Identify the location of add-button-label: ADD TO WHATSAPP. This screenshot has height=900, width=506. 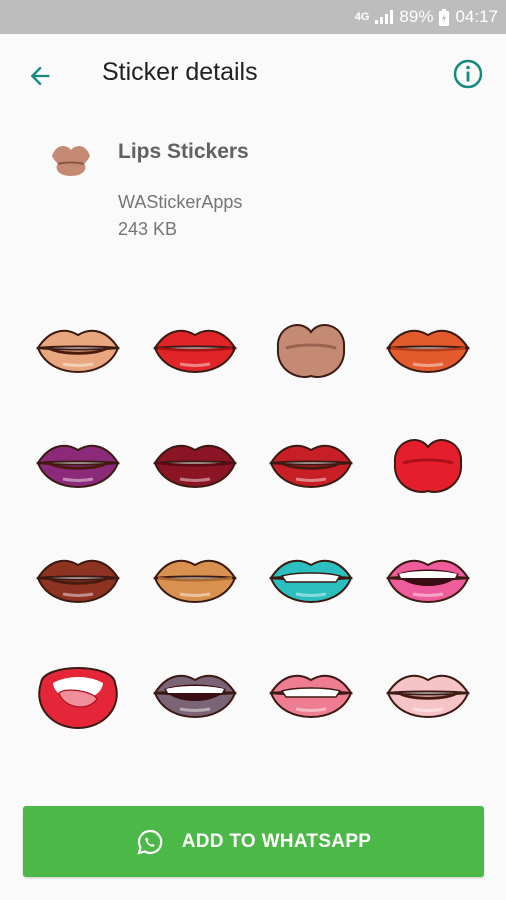
(276, 841).